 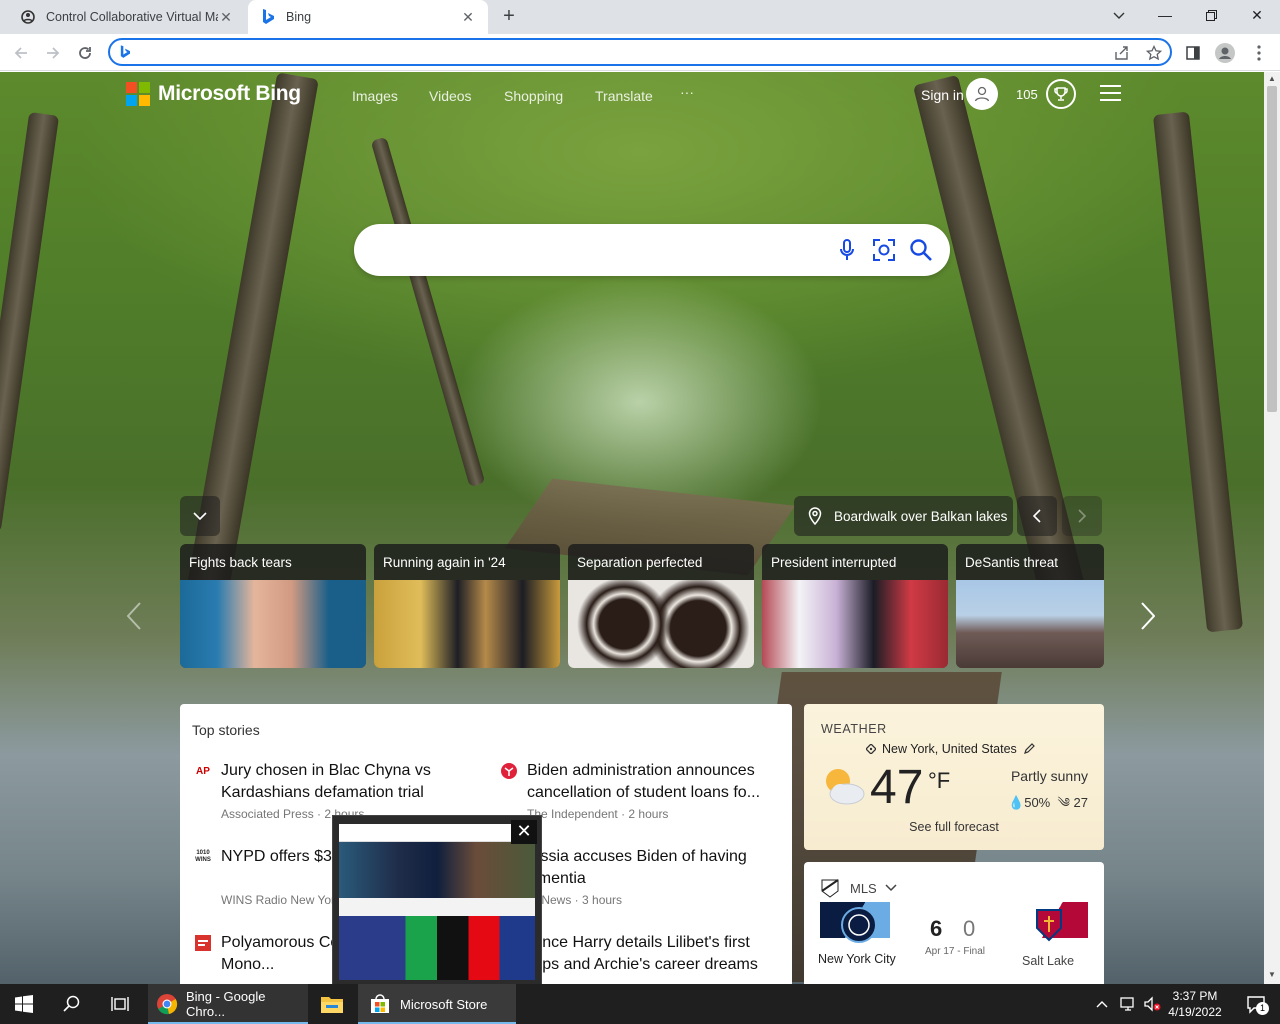 I want to click on browser-toolbar, so click(x=640, y=52).